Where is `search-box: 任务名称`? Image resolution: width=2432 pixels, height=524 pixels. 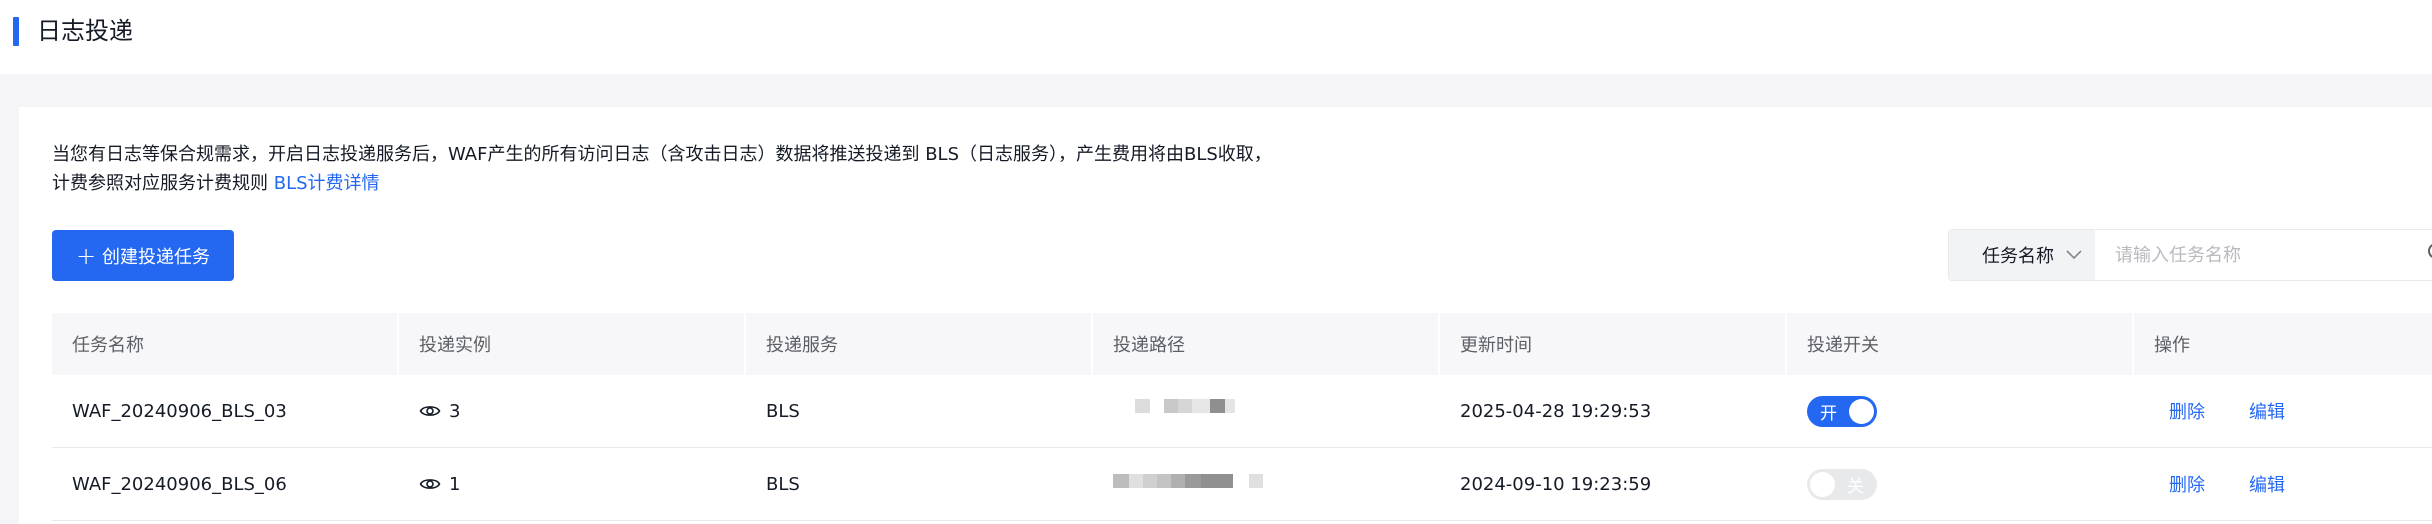 search-box: 任务名称 is located at coordinates (2190, 255).